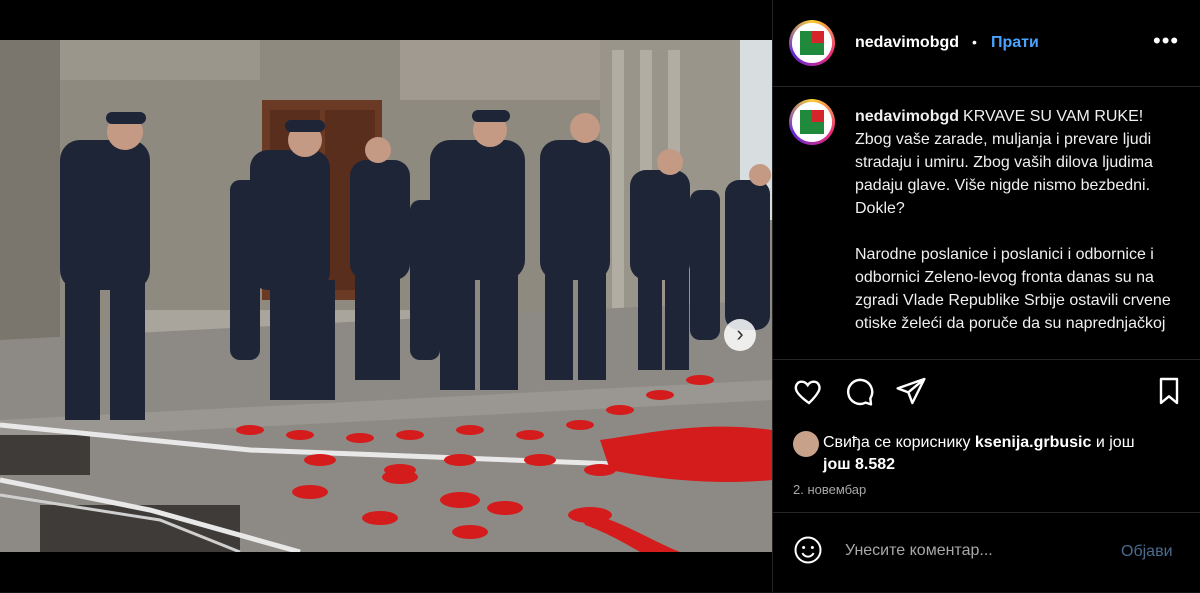 The image size is (1200, 593). Describe the element at coordinates (975, 551) in the screenshot. I see `comment-input` at that location.